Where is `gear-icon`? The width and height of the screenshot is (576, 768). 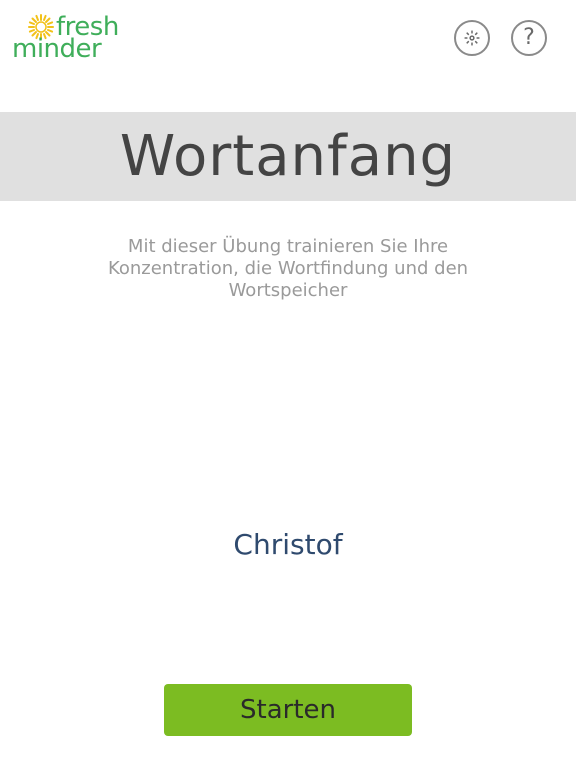
gear-icon is located at coordinates (472, 38).